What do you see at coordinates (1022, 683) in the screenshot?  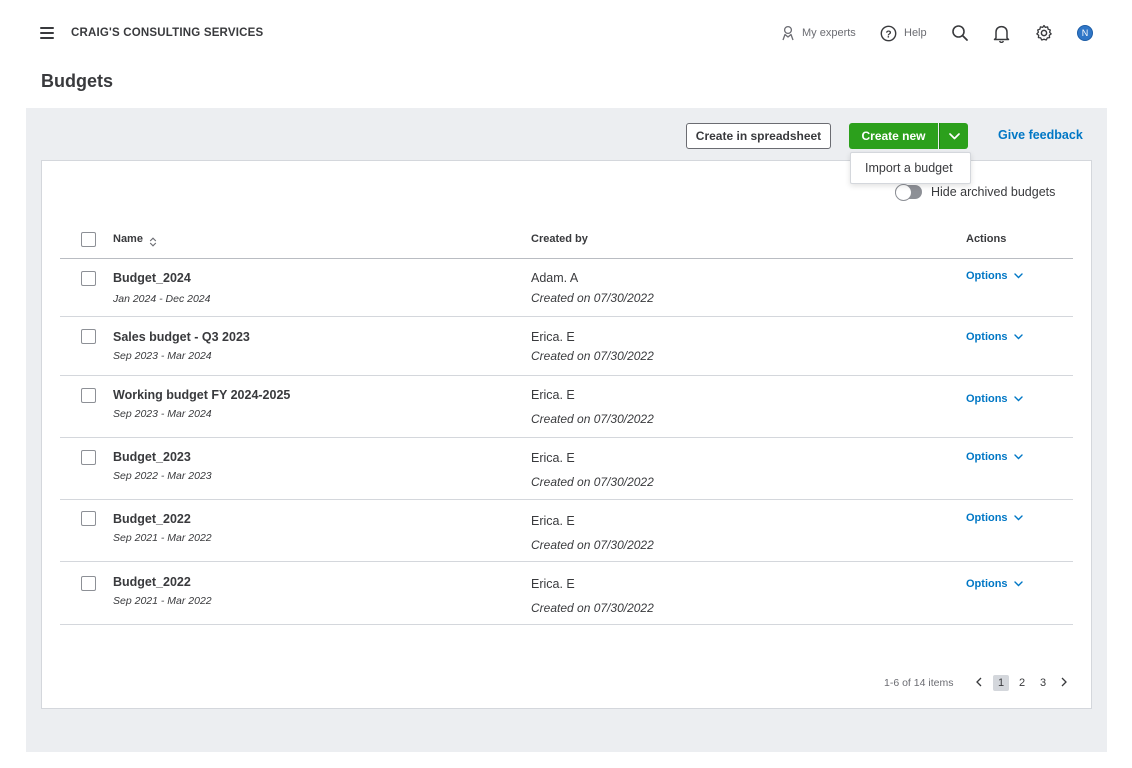 I see `page-2-button: 2` at bounding box center [1022, 683].